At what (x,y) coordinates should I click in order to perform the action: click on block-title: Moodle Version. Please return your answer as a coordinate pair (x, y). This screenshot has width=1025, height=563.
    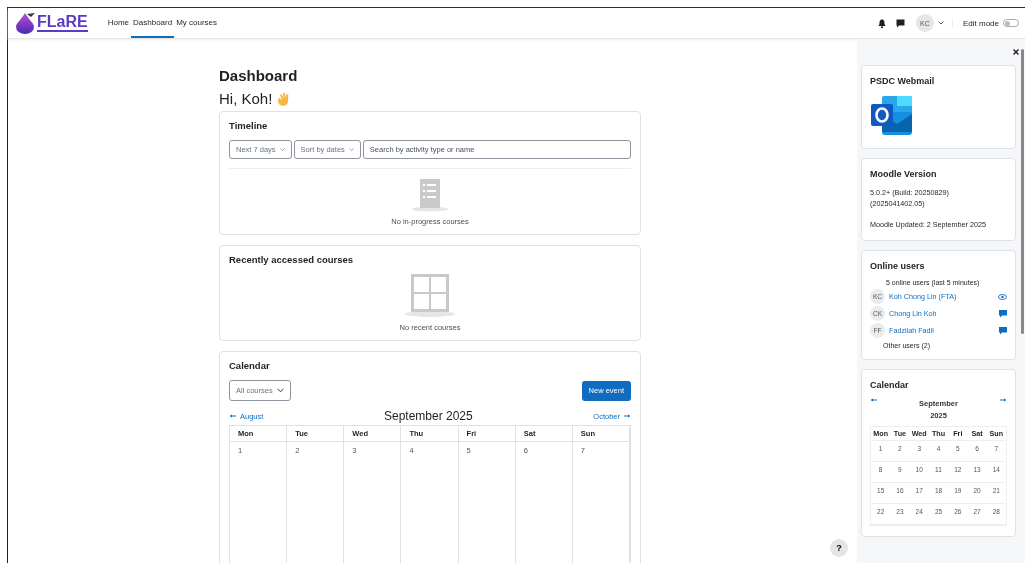
    Looking at the image, I should click on (904, 174).